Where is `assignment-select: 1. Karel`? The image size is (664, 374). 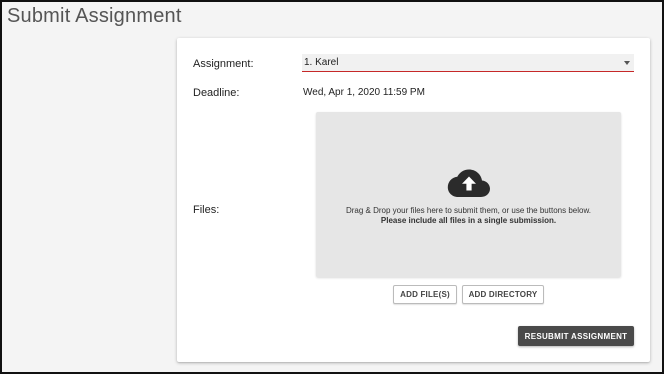 assignment-select: 1. Karel is located at coordinates (468, 63).